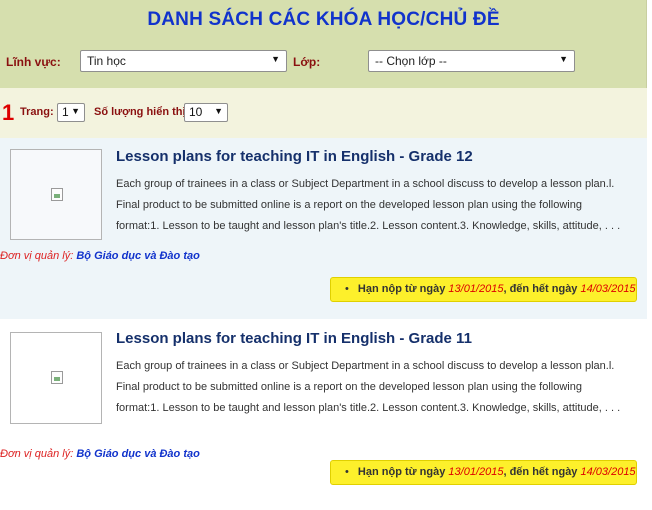  Describe the element at coordinates (206, 112) in the screenshot. I see `page-size-select: 10 ▼` at that location.